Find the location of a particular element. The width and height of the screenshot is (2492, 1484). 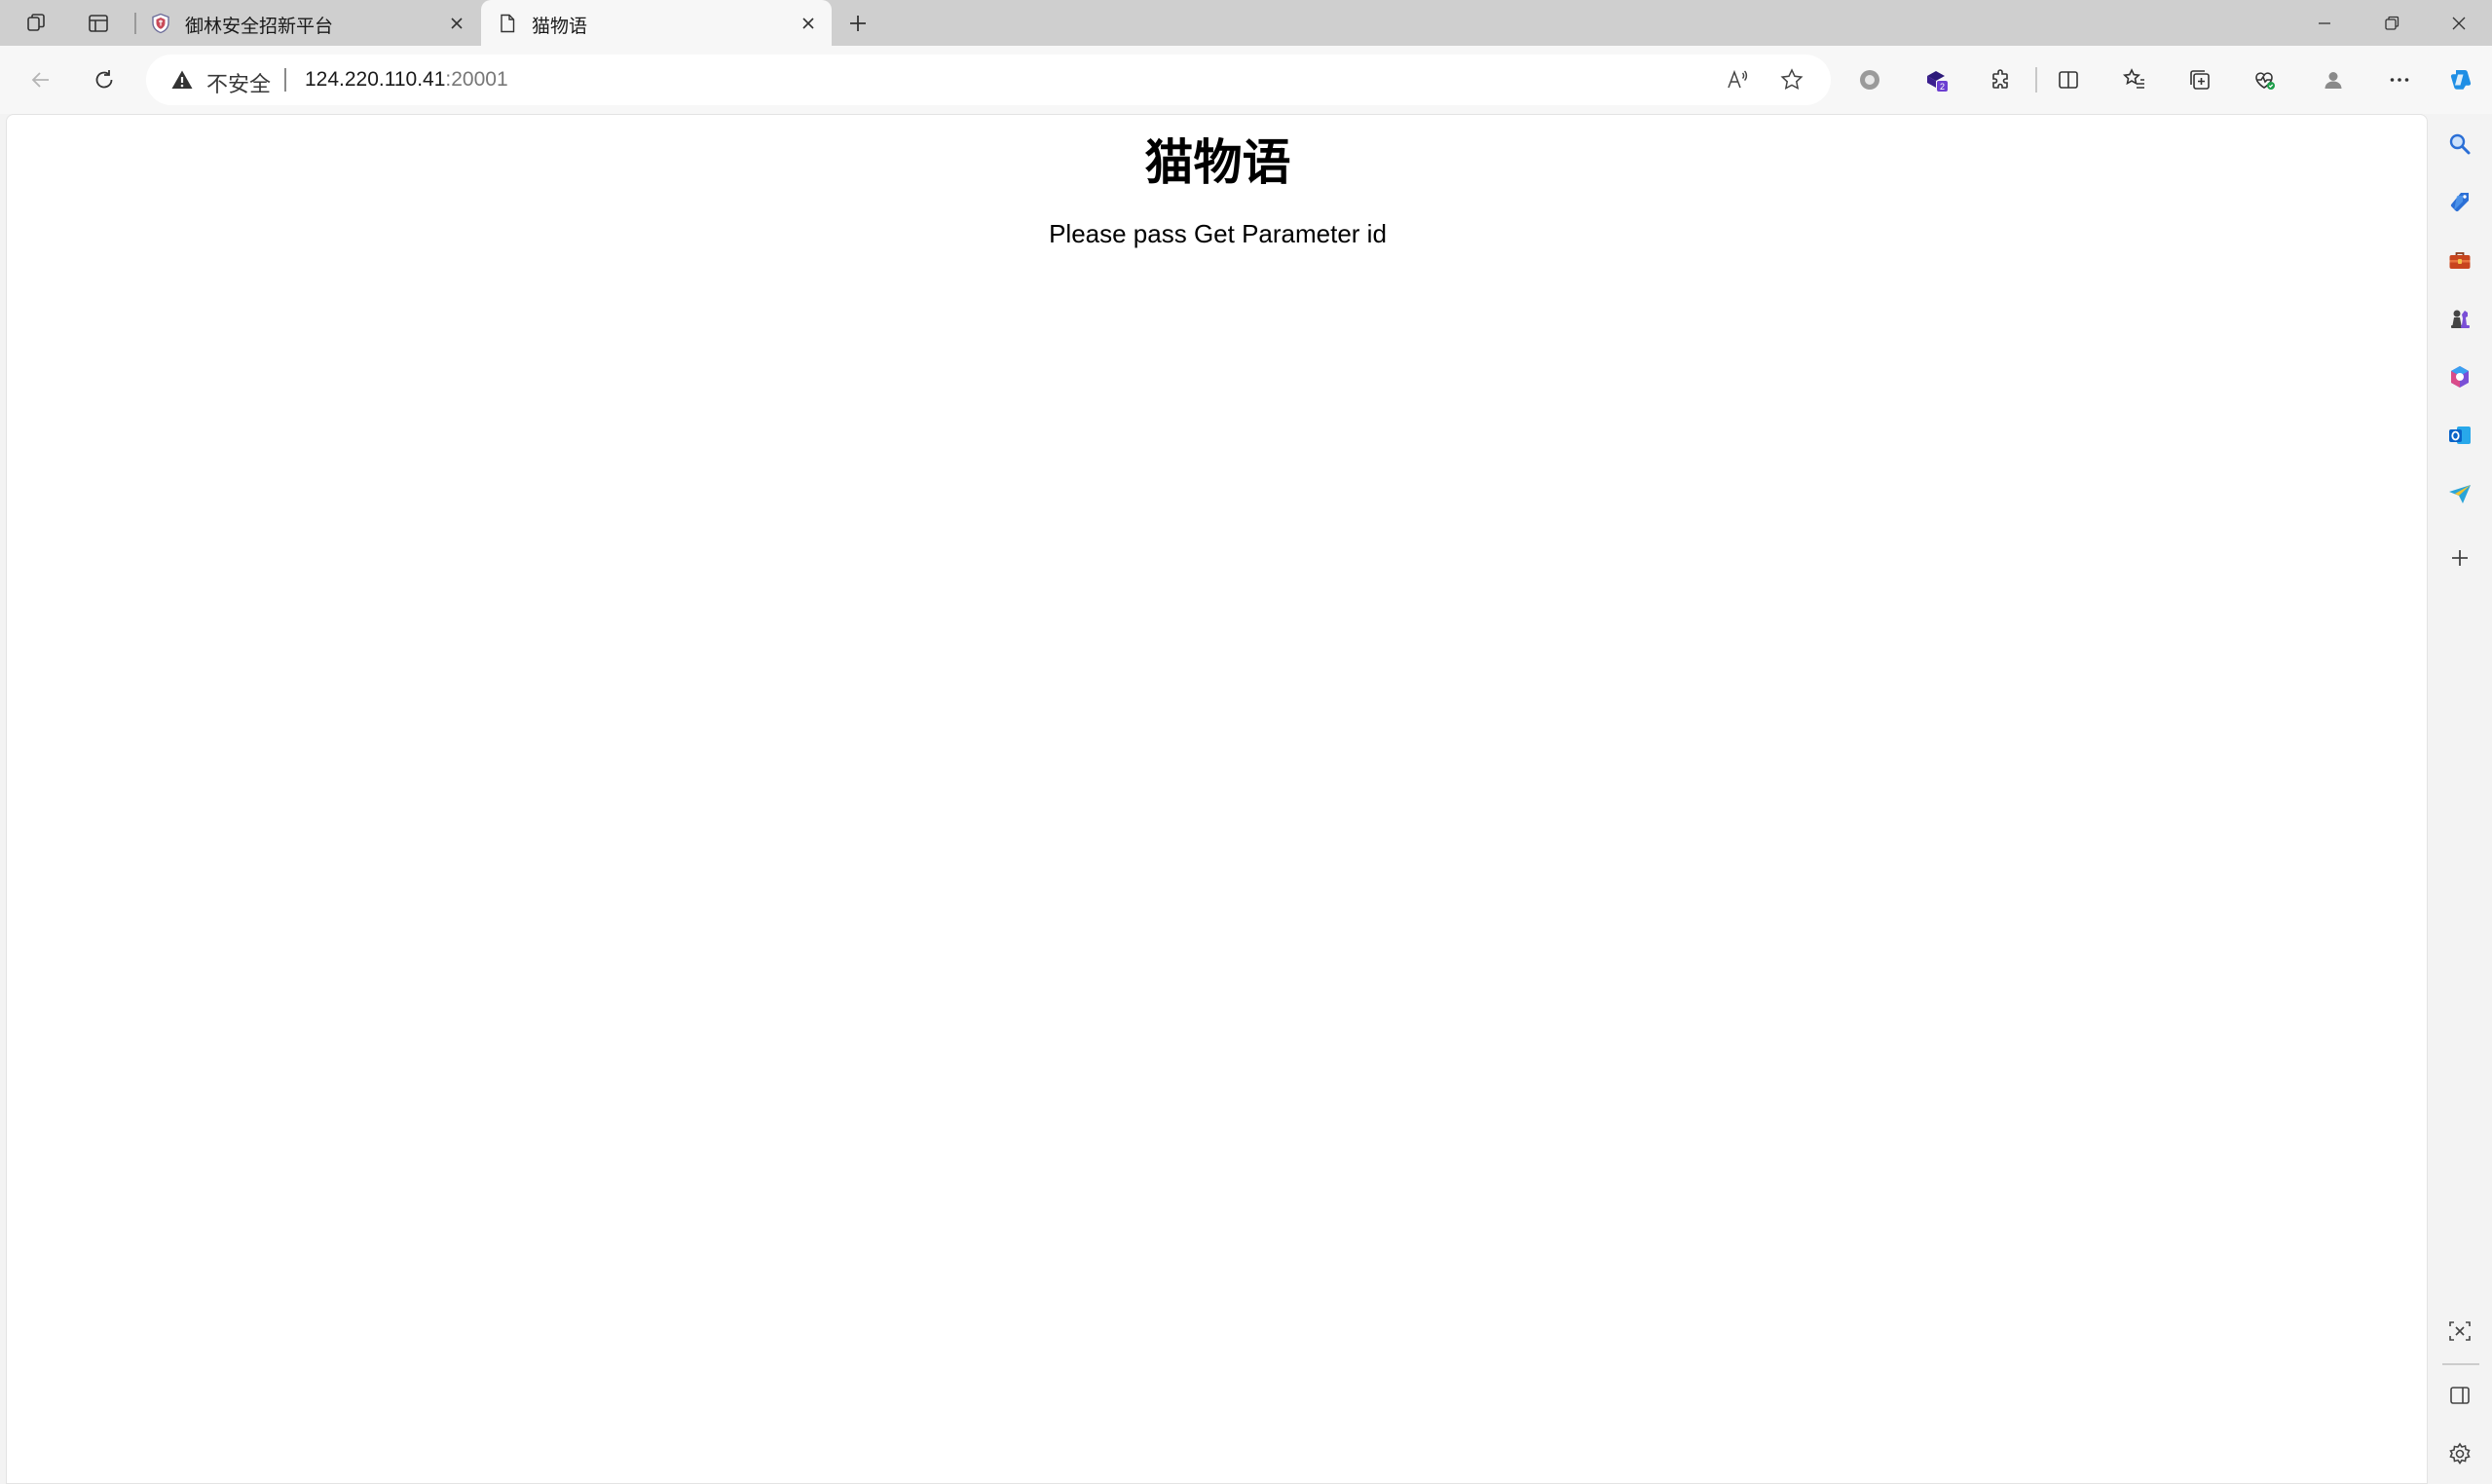

browser-toolbar: 不安全 124.220.110.41:20001 2 is located at coordinates (1246, 80).